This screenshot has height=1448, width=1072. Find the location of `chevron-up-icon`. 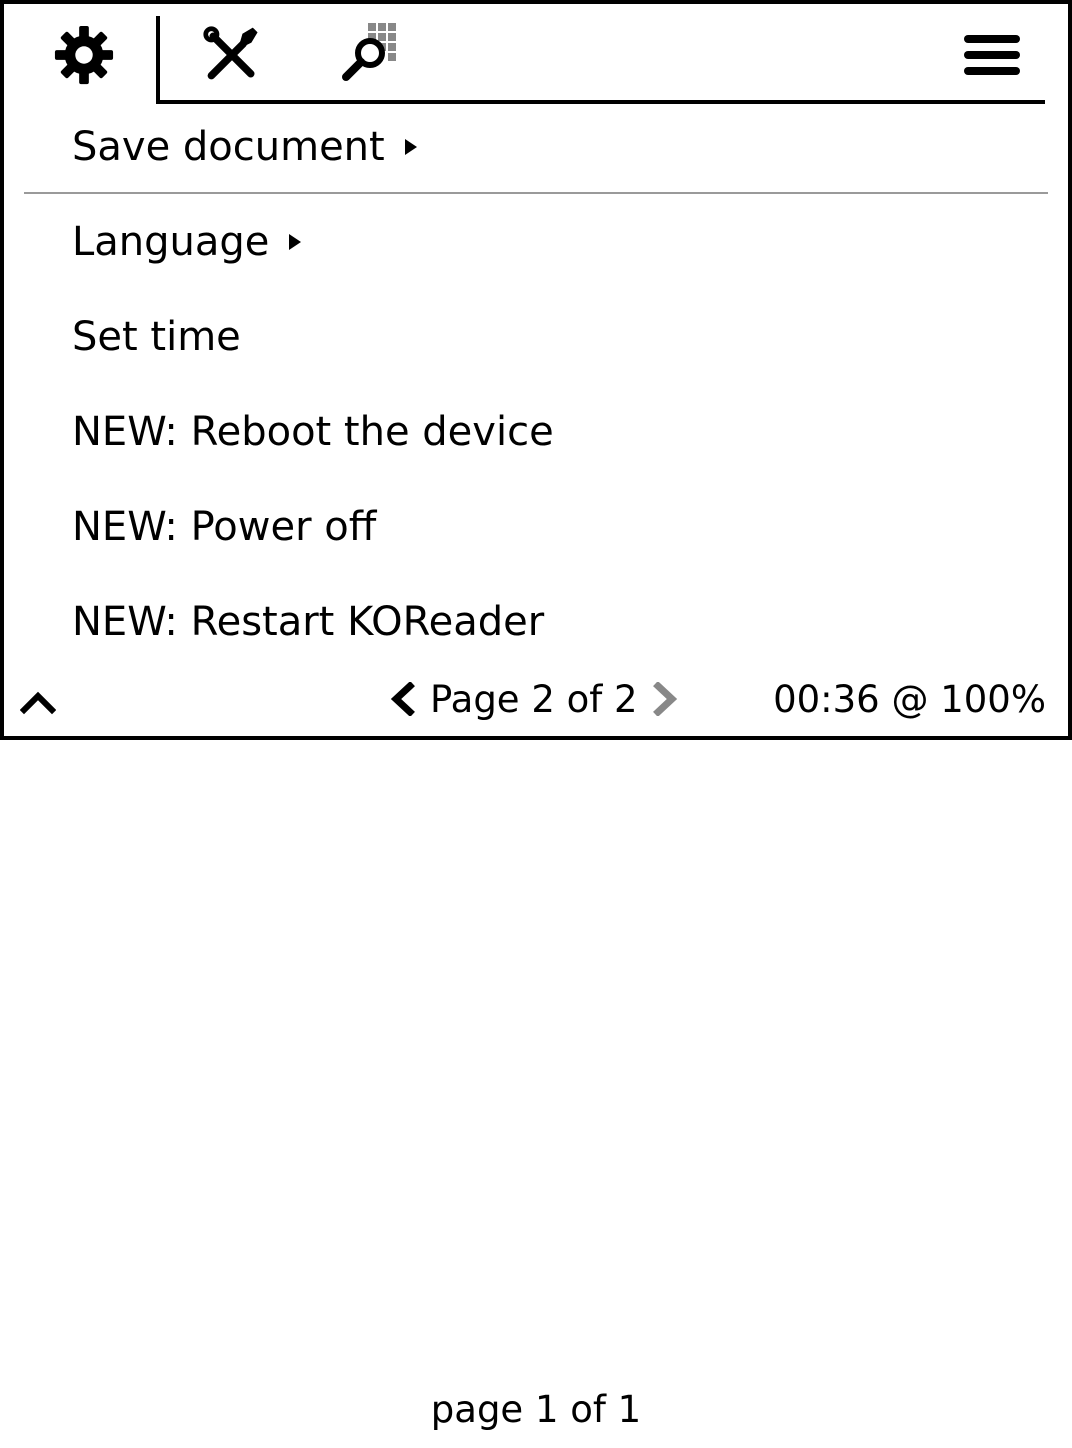

chevron-up-icon is located at coordinates (38, 703).